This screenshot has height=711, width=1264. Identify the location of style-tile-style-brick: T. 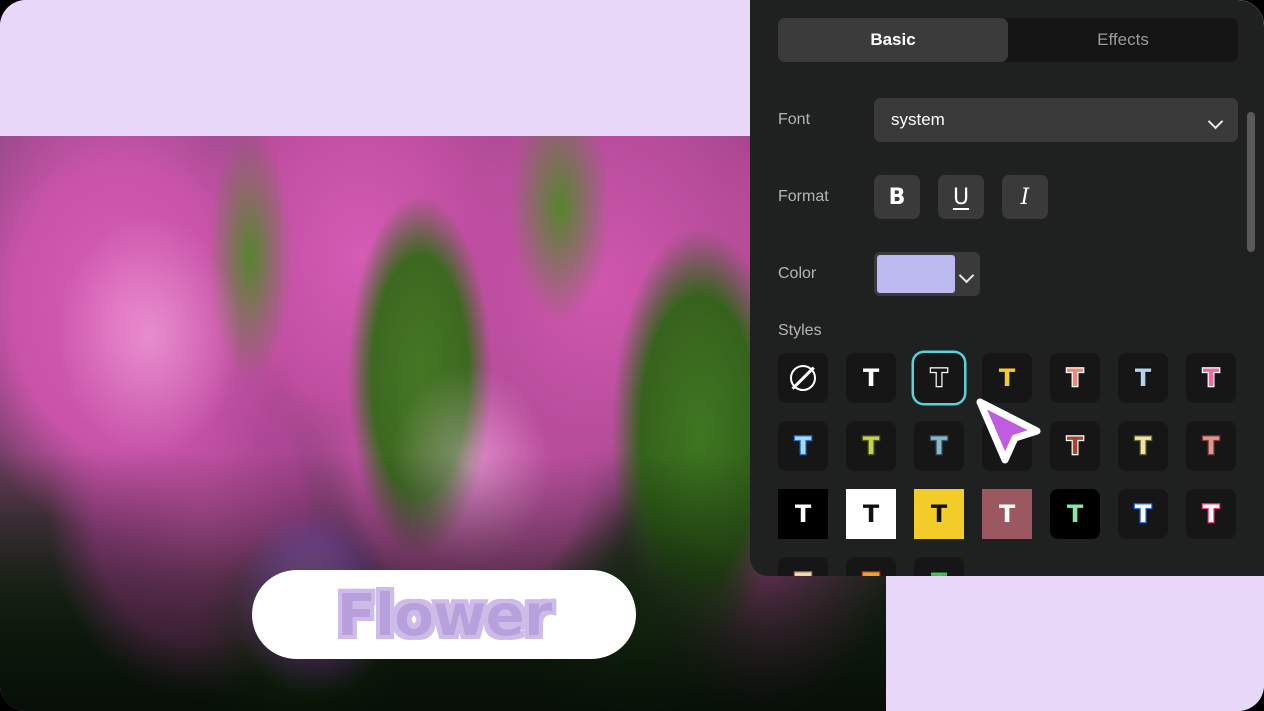
(1075, 446).